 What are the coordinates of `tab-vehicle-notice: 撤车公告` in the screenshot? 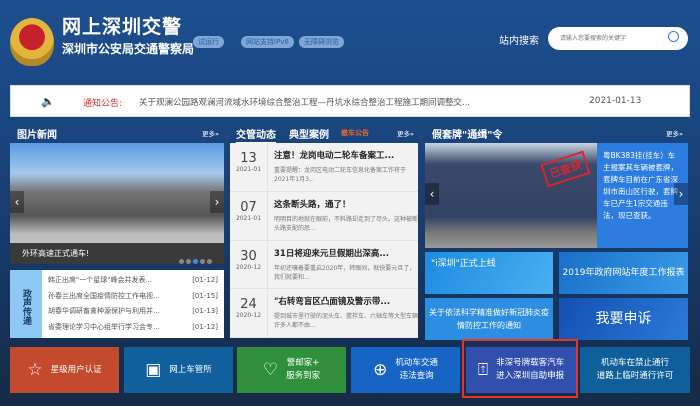 It's located at (355, 133).